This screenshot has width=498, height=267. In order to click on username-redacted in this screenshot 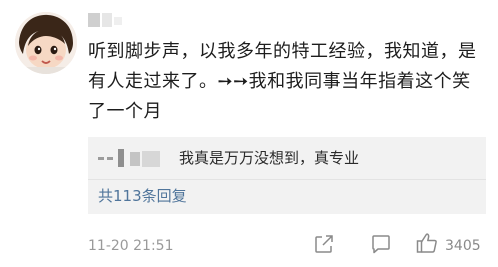, I will do `click(118, 20)`.